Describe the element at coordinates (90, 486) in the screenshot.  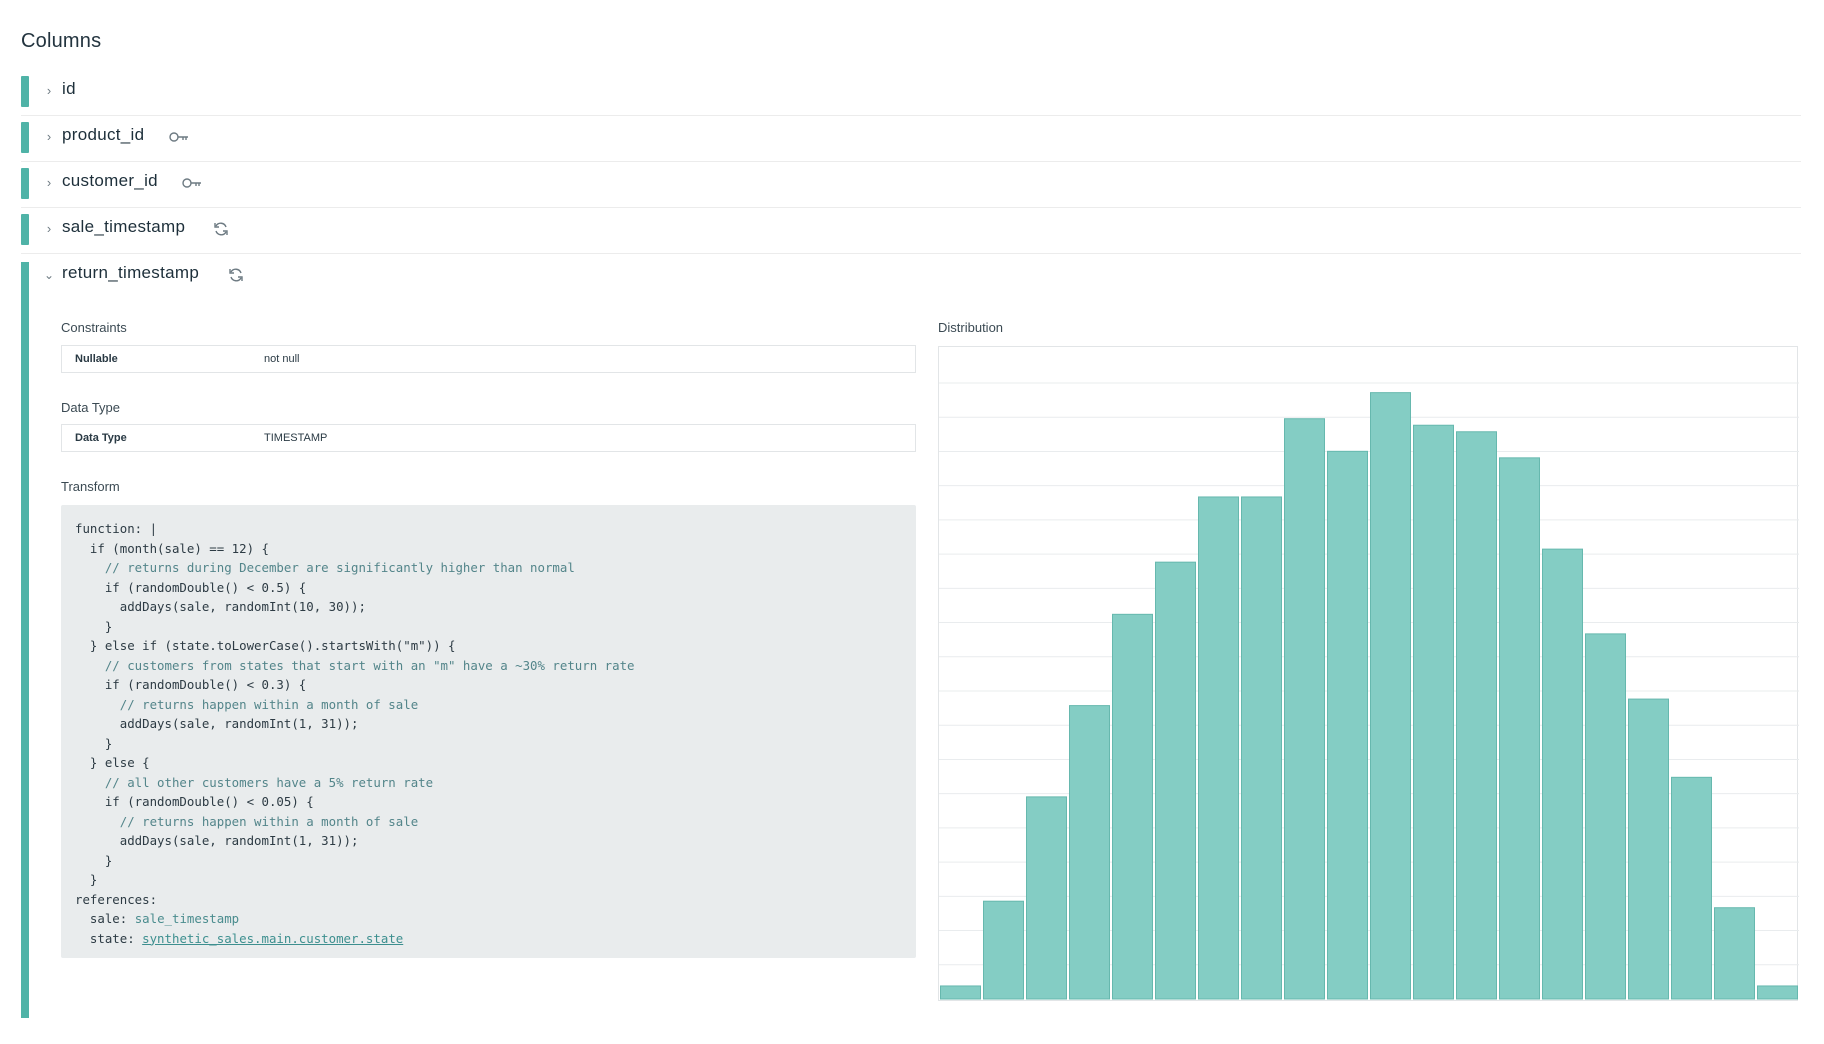
I see `transform-label: Transform` at that location.